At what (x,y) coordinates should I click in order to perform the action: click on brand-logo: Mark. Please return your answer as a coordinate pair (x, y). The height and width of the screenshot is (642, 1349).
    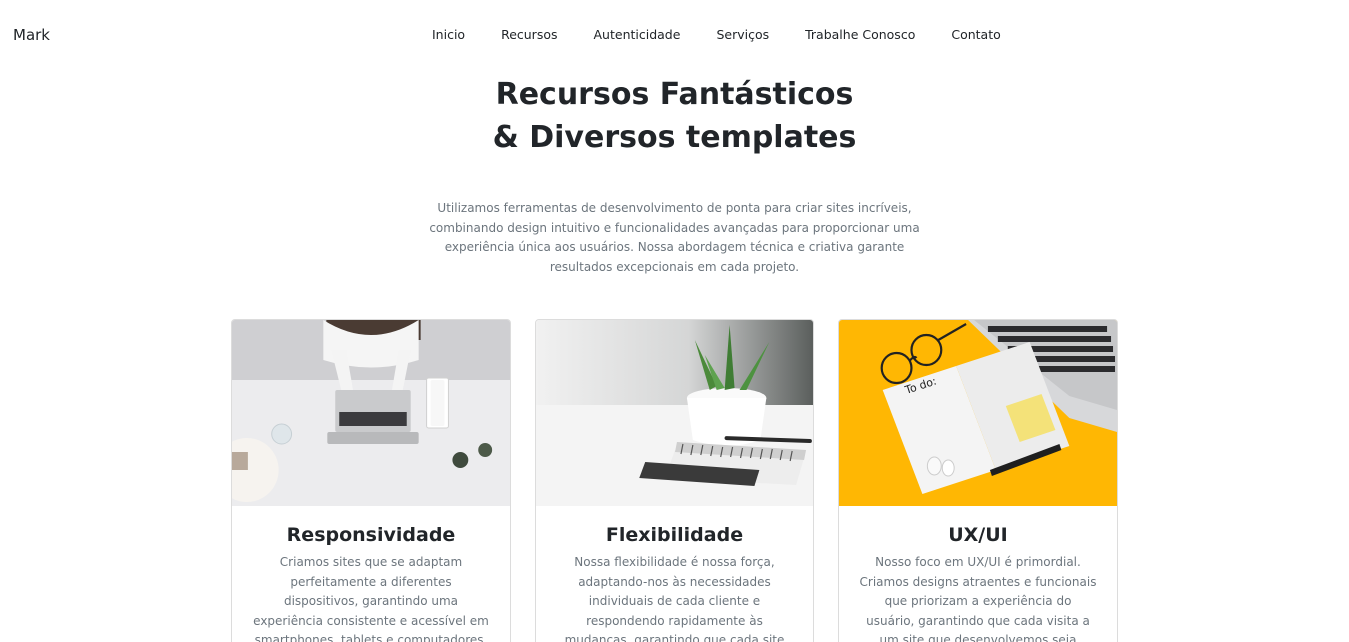
    Looking at the image, I should click on (31, 35).